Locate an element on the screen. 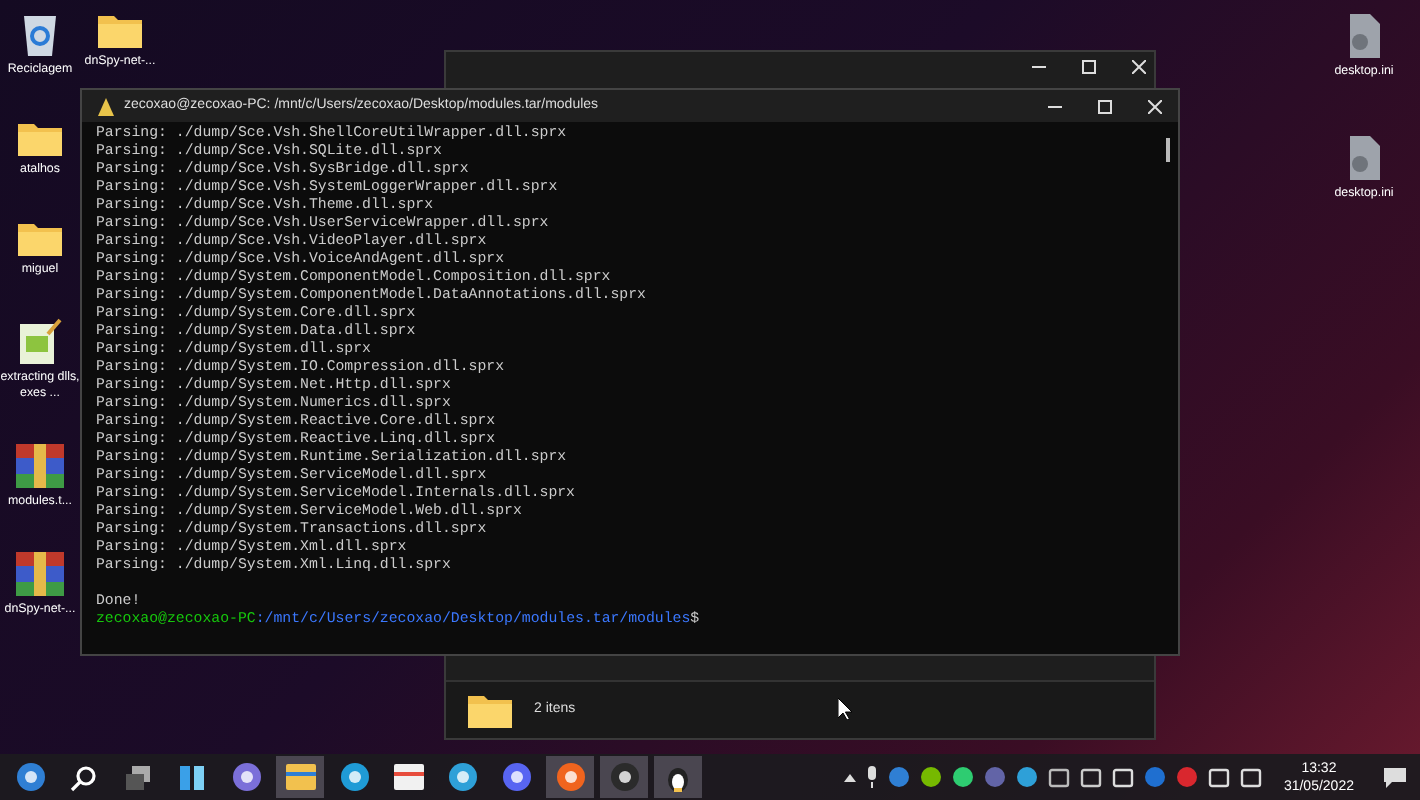  widgets-icon is located at coordinates (192, 777).